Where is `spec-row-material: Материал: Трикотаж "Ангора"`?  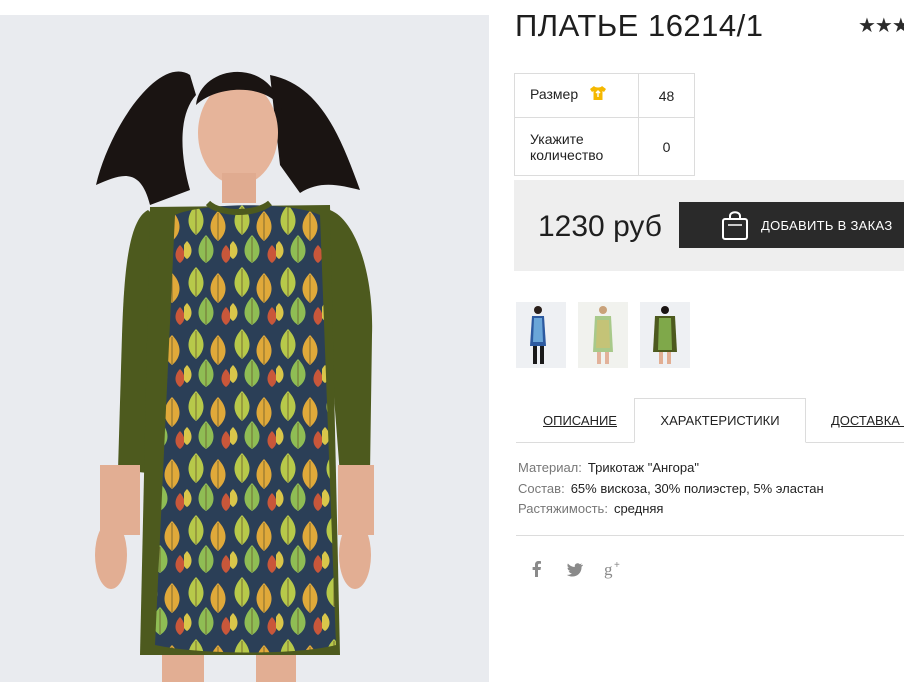
spec-row-material: Материал: Трикотаж "Ангора" is located at coordinates (671, 470).